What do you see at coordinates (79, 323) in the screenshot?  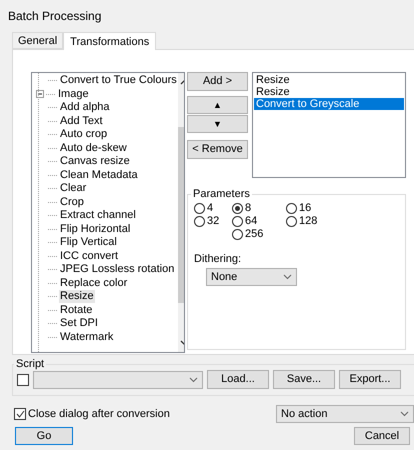 I see `tree-item: Set DPI` at bounding box center [79, 323].